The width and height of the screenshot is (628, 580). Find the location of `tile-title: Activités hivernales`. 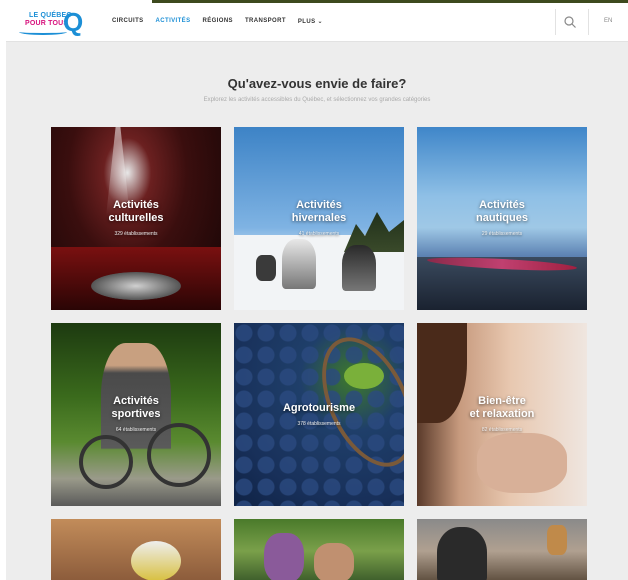

tile-title: Activités hivernales is located at coordinates (319, 211).